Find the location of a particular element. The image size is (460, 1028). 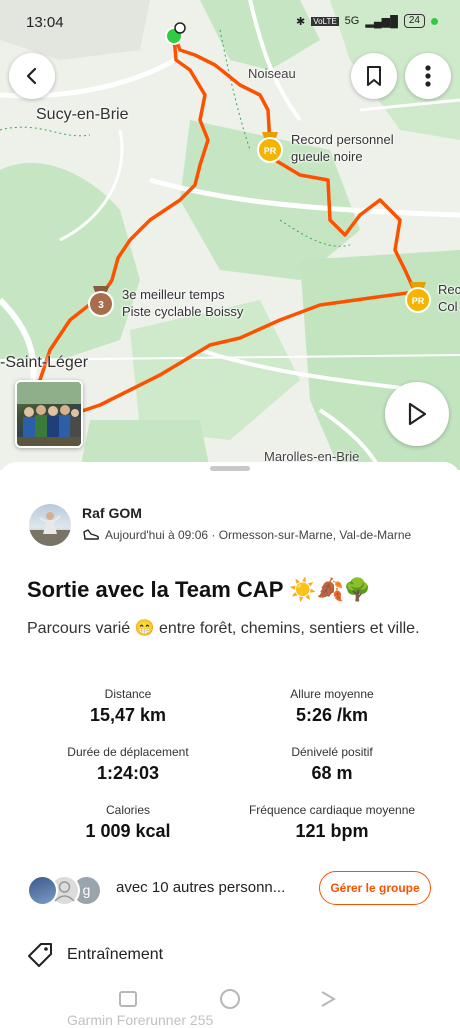

bookmark-icon is located at coordinates (374, 76).